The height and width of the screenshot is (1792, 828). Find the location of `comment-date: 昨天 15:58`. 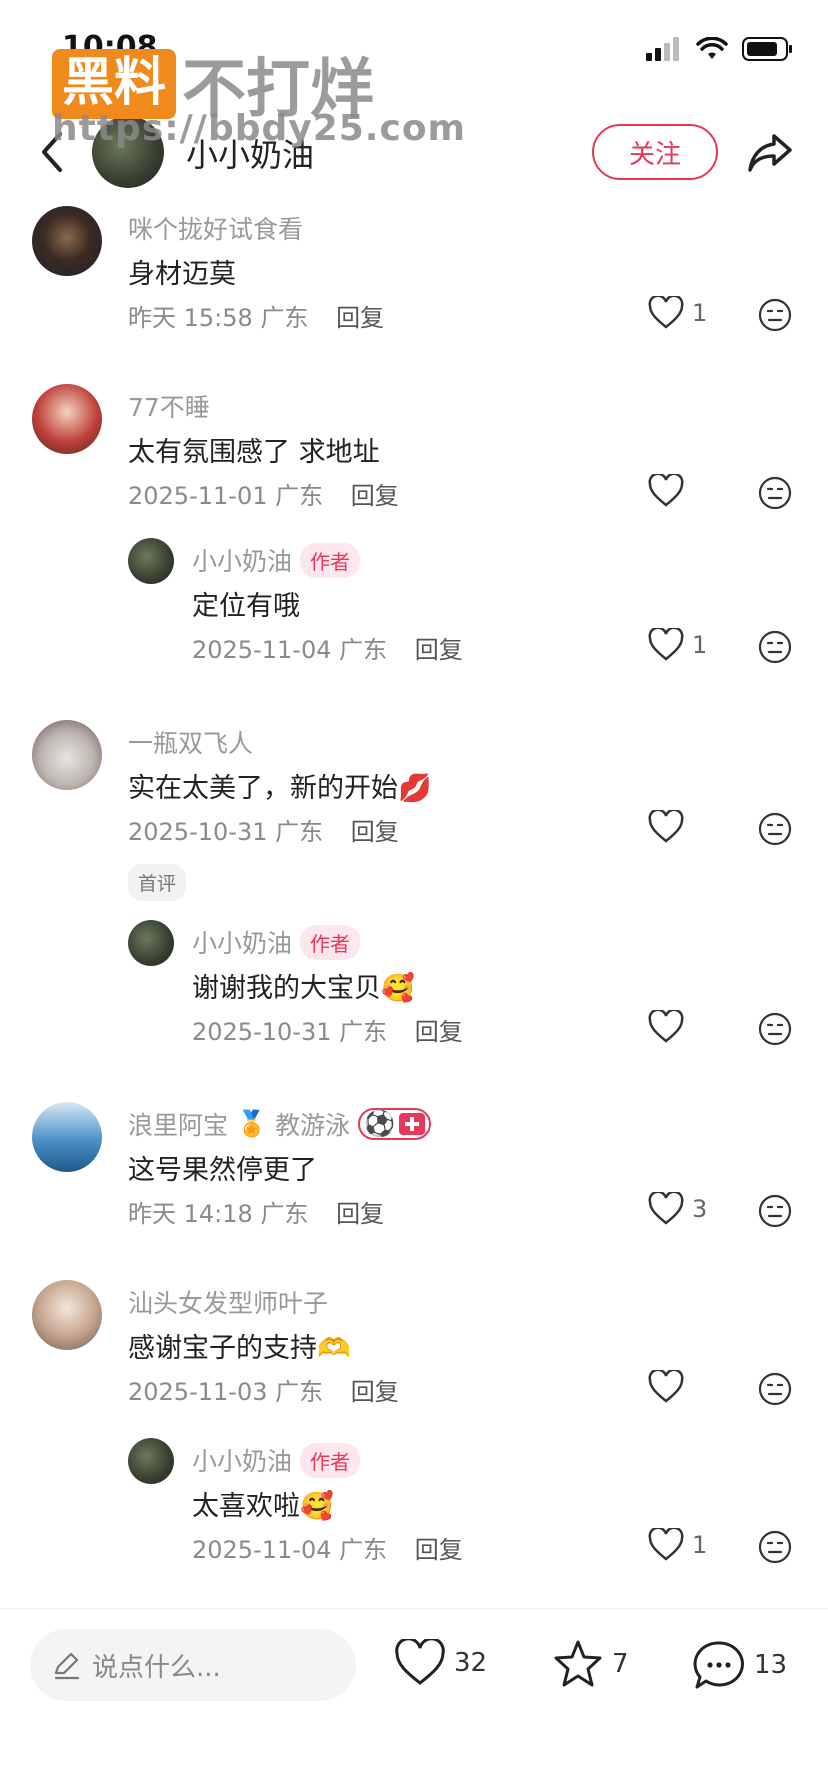

comment-date: 昨天 15:58 is located at coordinates (190, 318).